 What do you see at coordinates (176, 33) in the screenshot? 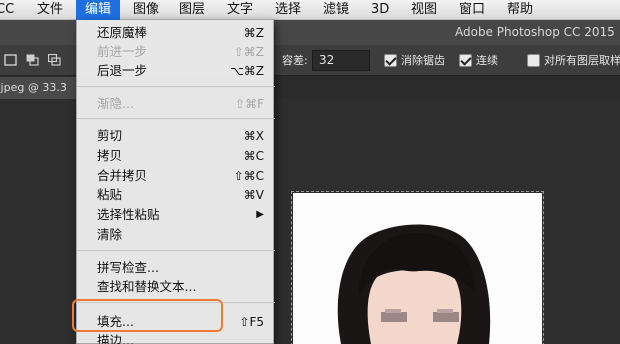
I see `menu-item-undo: 还原魔棒 ⌘Z` at bounding box center [176, 33].